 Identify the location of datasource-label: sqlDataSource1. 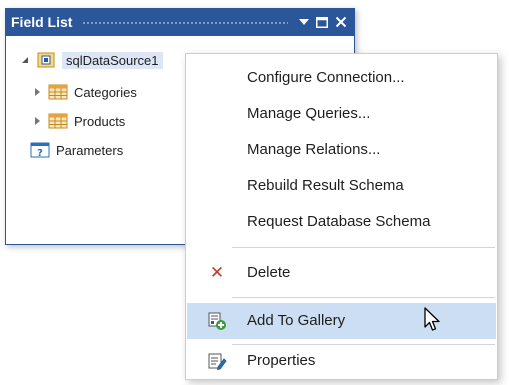
(112, 60).